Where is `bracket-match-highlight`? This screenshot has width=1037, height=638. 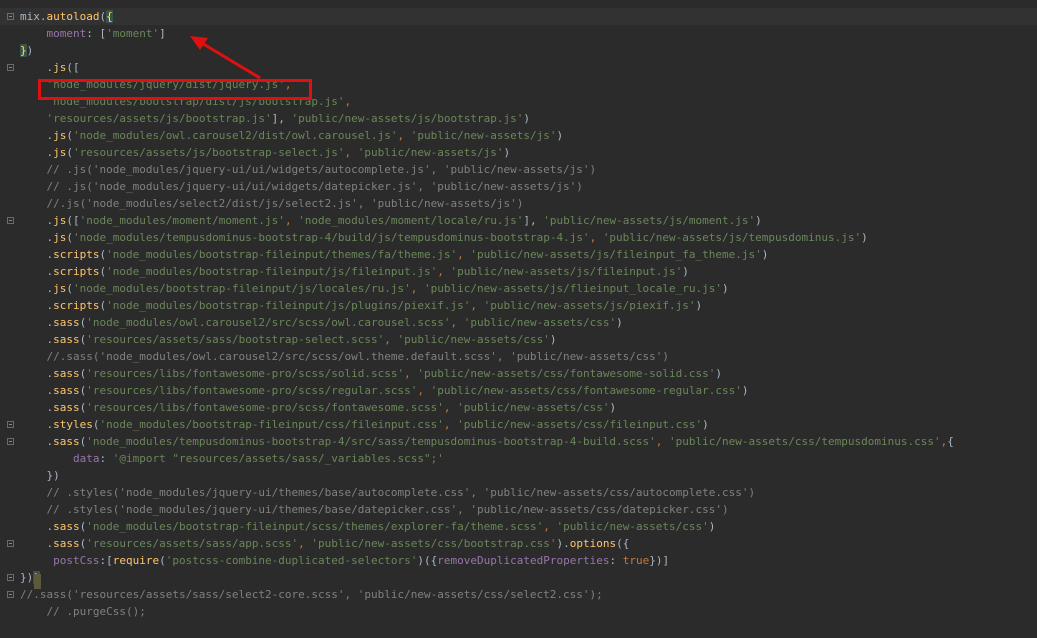
bracket-match-highlight is located at coordinates (37, 581).